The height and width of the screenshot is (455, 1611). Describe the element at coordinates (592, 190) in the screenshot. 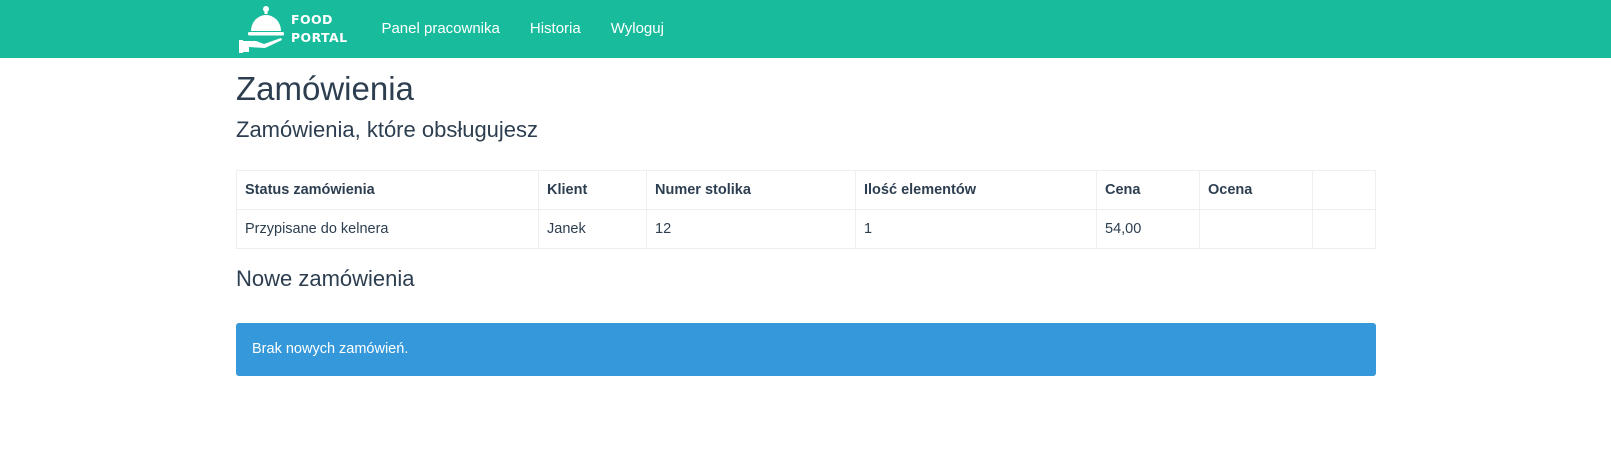

I see `column-header-client: Klient` at that location.